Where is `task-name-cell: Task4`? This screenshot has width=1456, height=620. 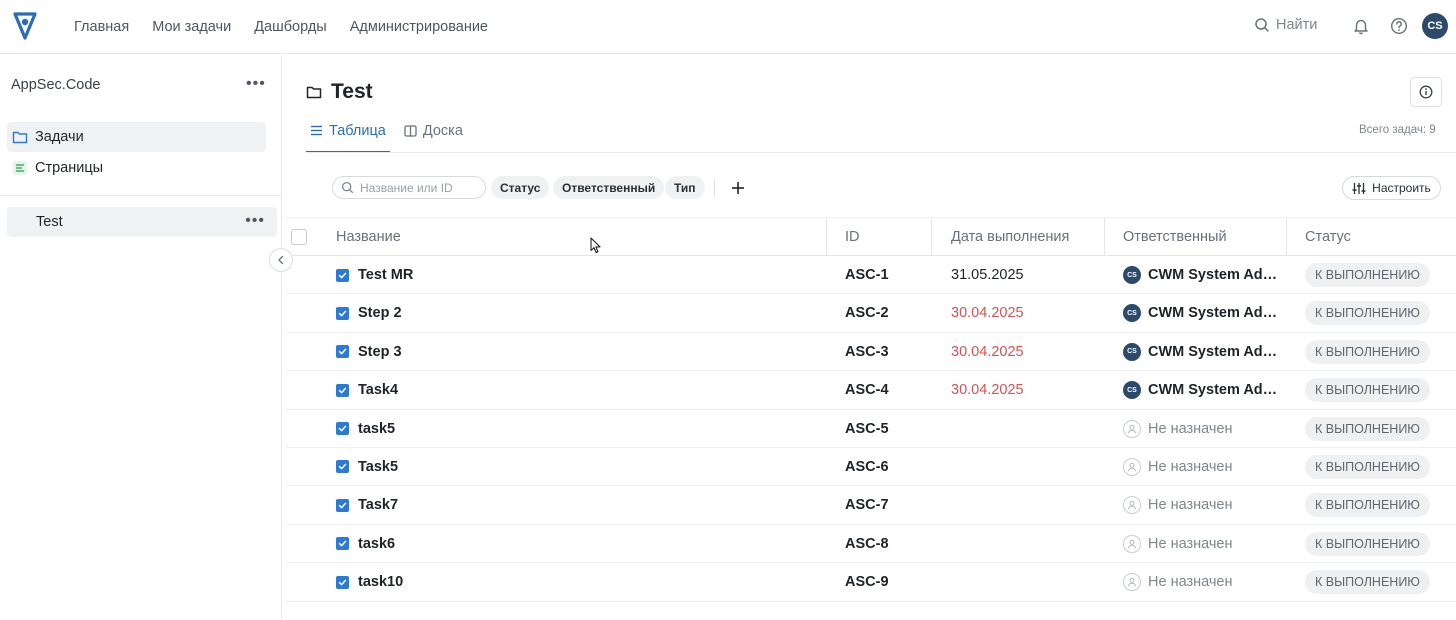
task-name-cell: Task4 is located at coordinates (367, 390).